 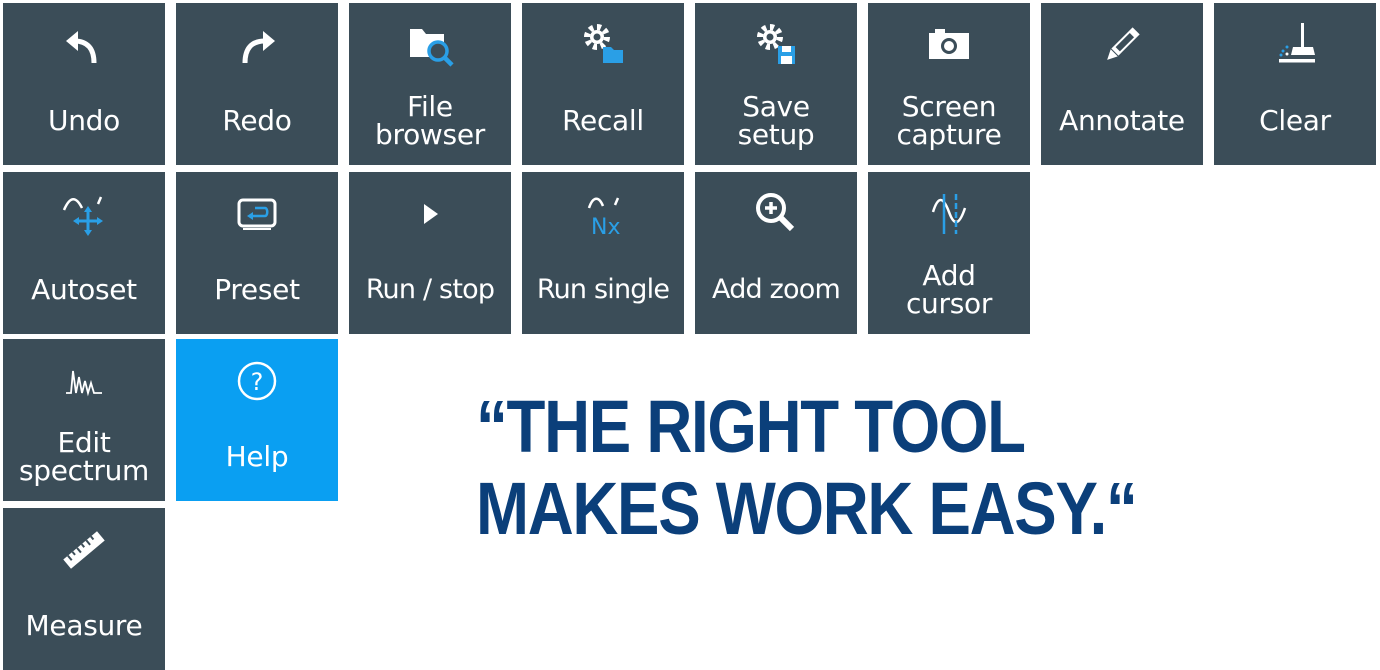 What do you see at coordinates (84, 383) in the screenshot?
I see `spectrum-icon` at bounding box center [84, 383].